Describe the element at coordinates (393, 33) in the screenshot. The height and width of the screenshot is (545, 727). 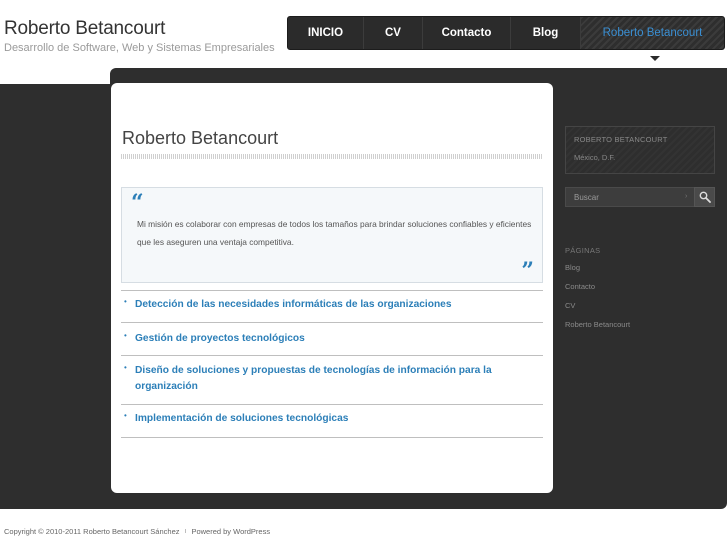
I see `nav-item-cv: CV` at that location.